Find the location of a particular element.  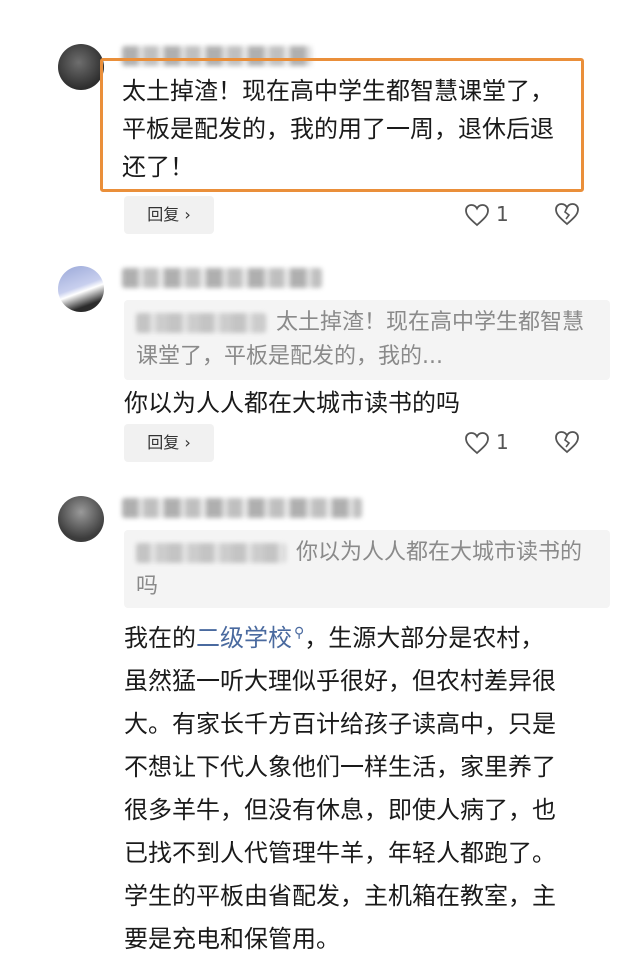

topic-link: 二级学校 ⚲ is located at coordinates (250, 638).